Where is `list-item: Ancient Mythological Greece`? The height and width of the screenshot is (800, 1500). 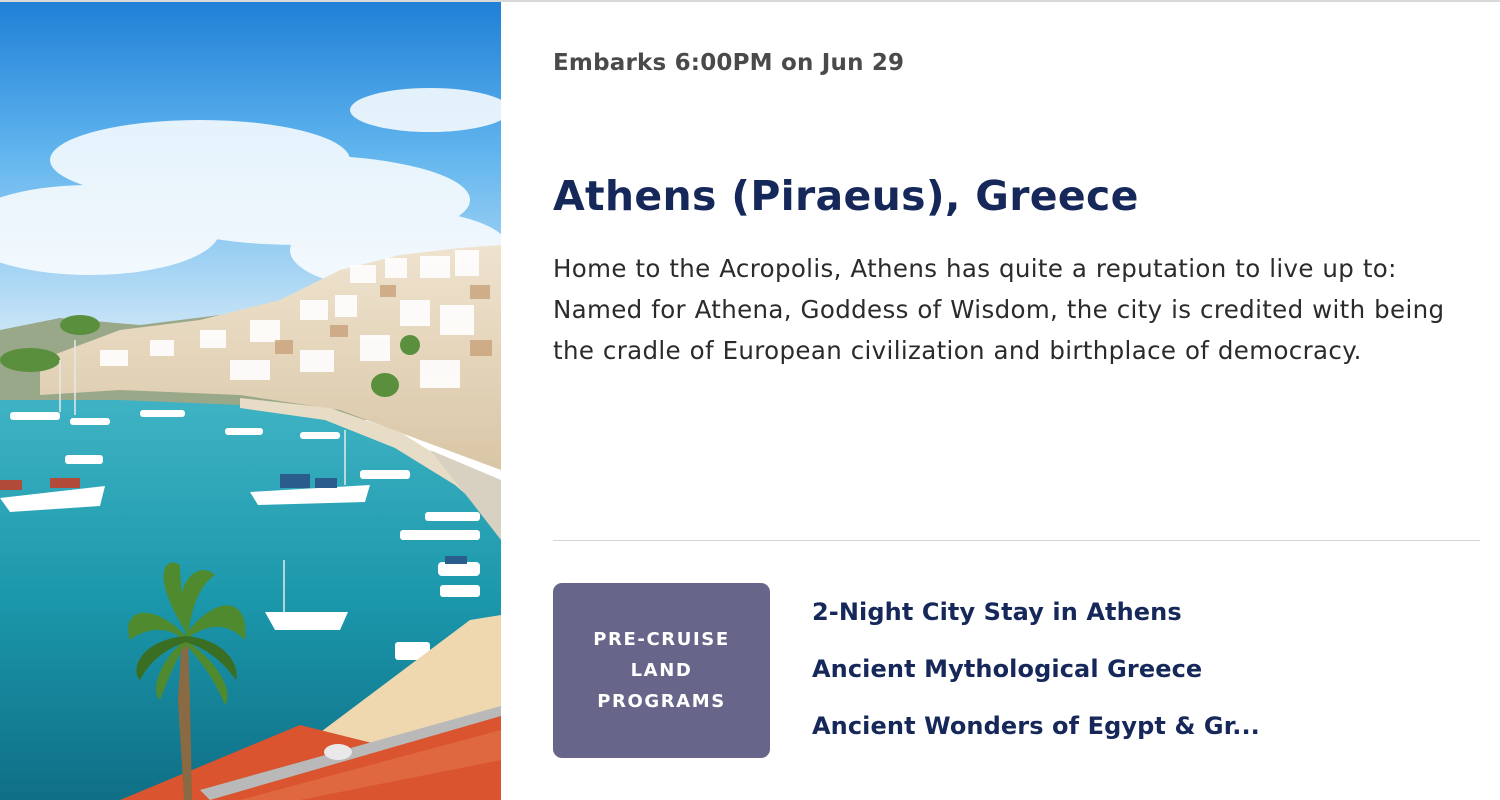 list-item: Ancient Mythological Greece is located at coordinates (1036, 669).